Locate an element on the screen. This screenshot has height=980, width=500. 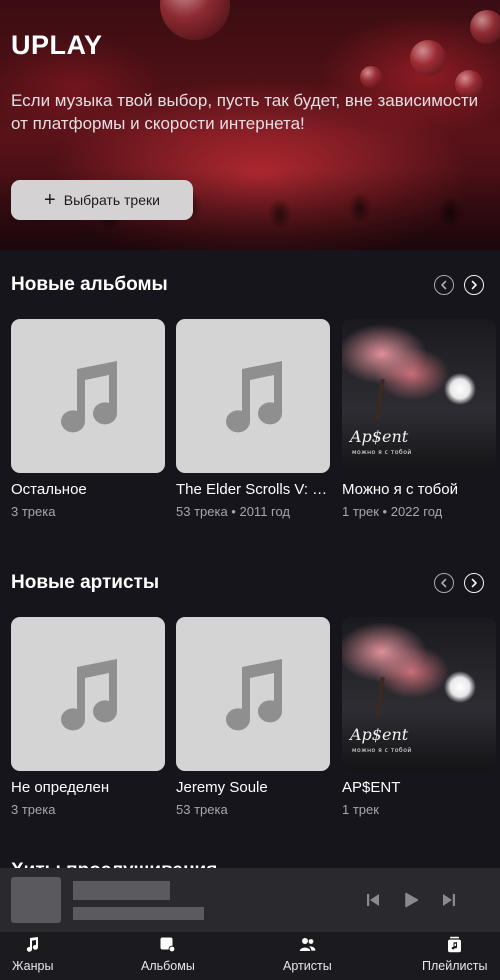
artist-card: Jeremy Soule 53 трека is located at coordinates (253, 717).